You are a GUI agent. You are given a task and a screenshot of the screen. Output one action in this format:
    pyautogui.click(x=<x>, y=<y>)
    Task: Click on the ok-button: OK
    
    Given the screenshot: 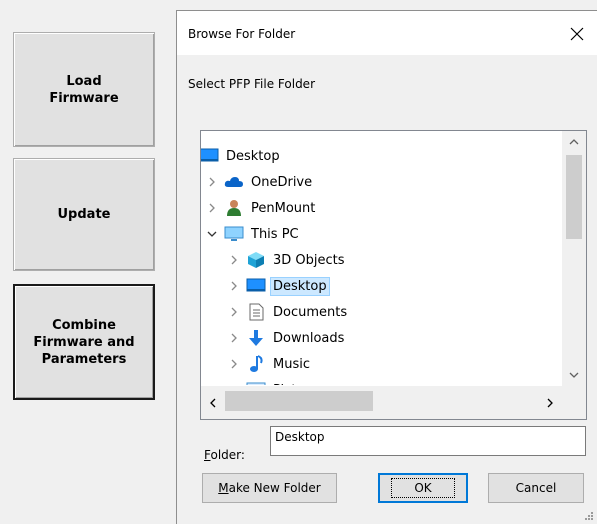 What is the action you would take?
    pyautogui.click(x=423, y=488)
    